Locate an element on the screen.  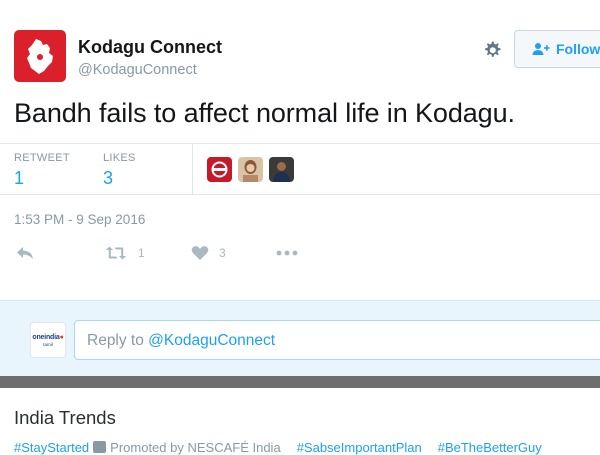
like-count: 3 is located at coordinates (222, 253).